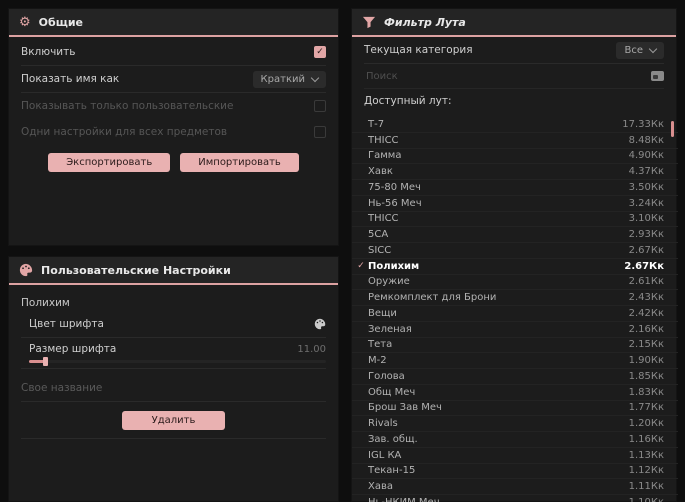 This screenshot has width=685, height=502. I want to click on funnel-icon, so click(369, 22).